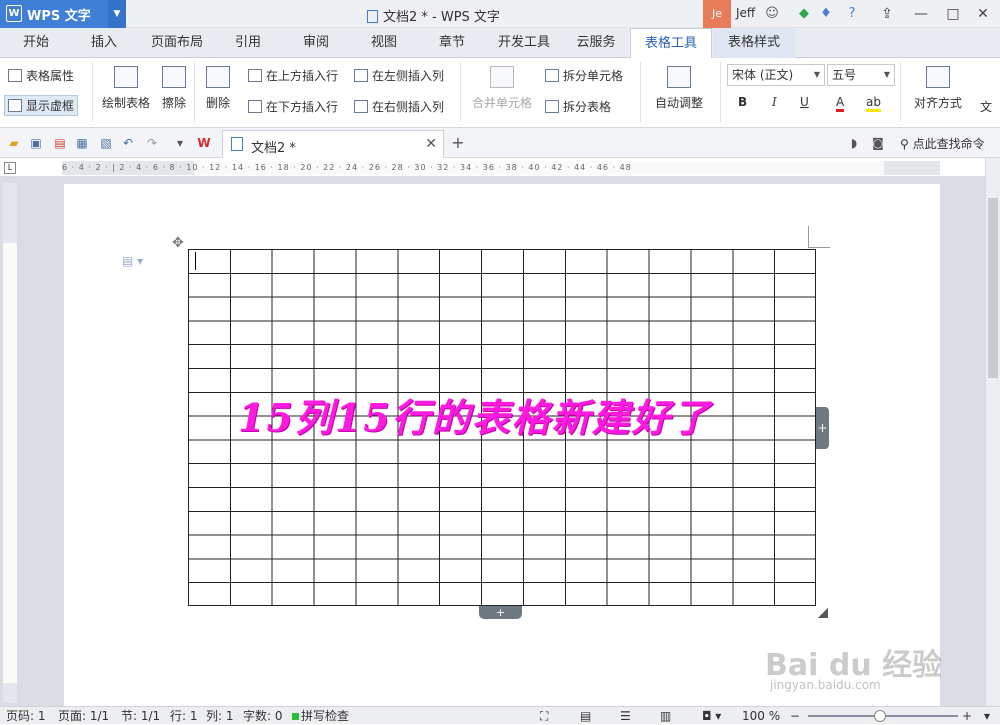  I want to click on print-icon: ▦, so click(82, 143).